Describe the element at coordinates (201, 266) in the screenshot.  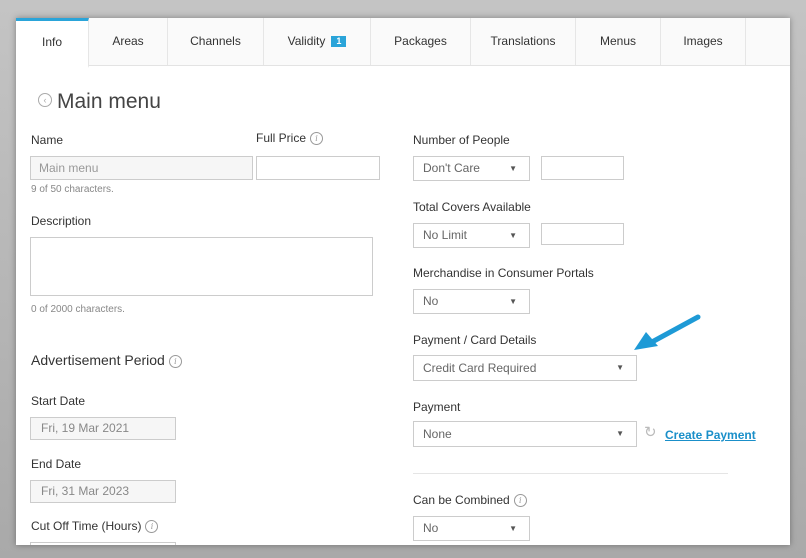
I see `description-textarea` at that location.